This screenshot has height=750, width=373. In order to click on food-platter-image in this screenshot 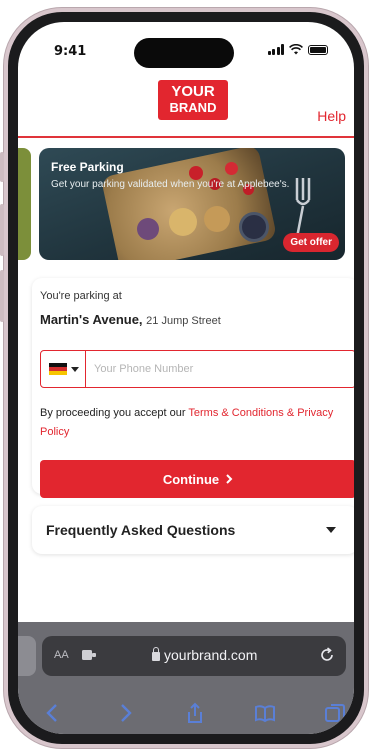, I will do `click(189, 204)`.